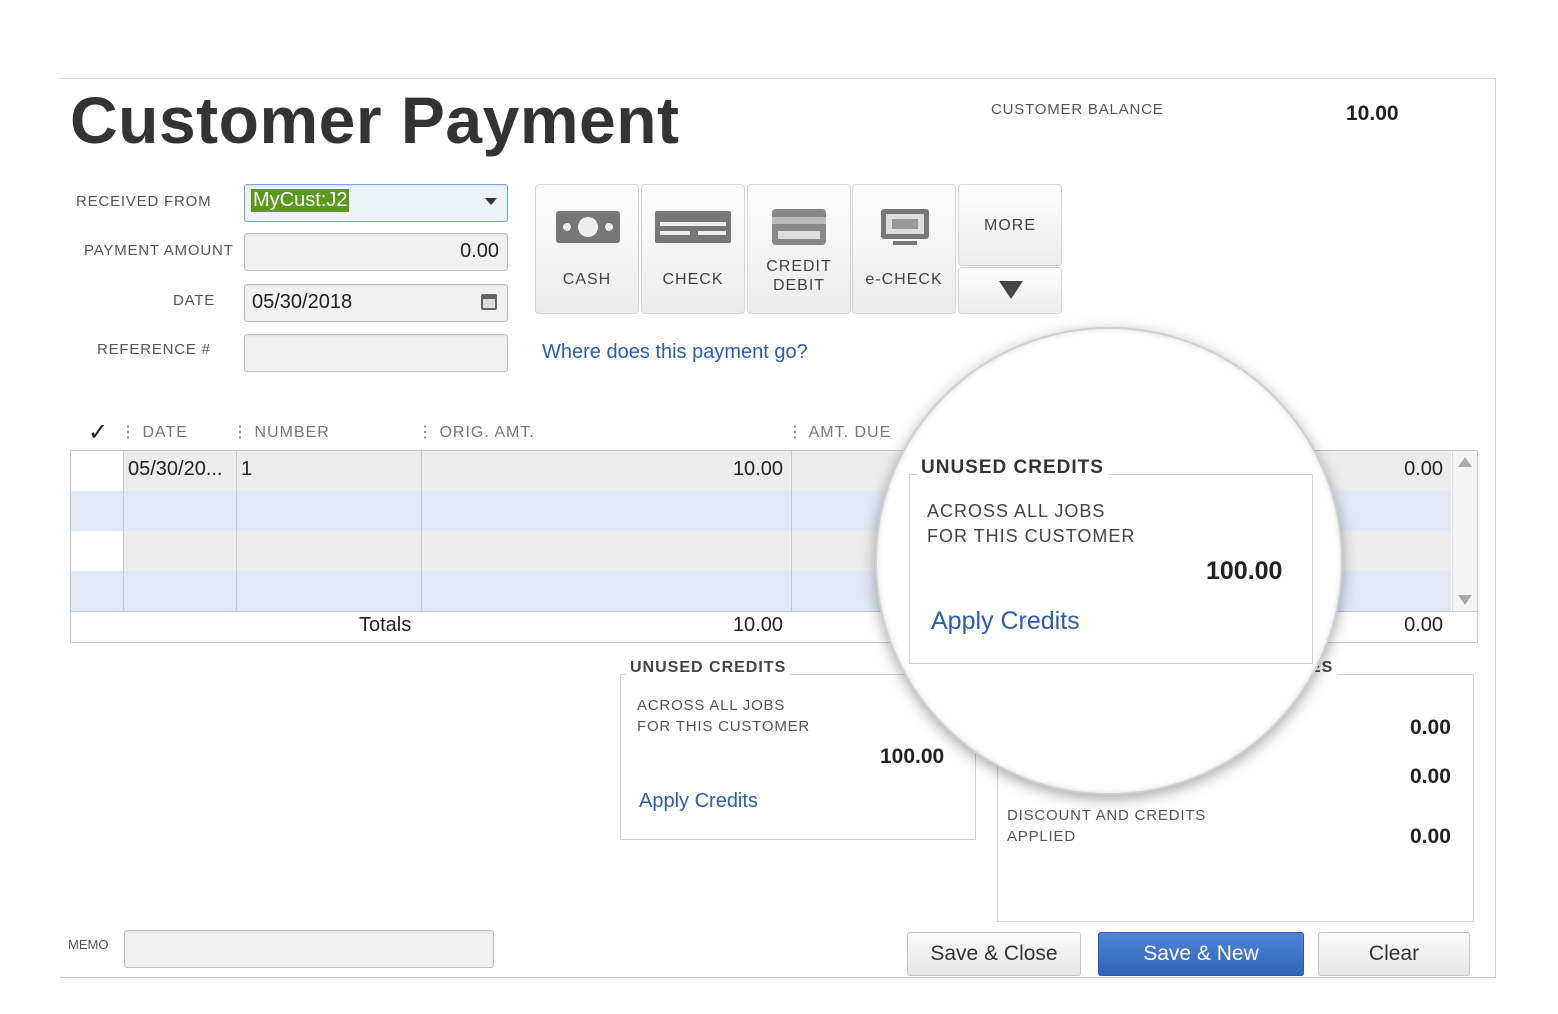 The height and width of the screenshot is (1014, 1558). Describe the element at coordinates (1423, 469) in the screenshot. I see `row-payment: 0.00` at that location.